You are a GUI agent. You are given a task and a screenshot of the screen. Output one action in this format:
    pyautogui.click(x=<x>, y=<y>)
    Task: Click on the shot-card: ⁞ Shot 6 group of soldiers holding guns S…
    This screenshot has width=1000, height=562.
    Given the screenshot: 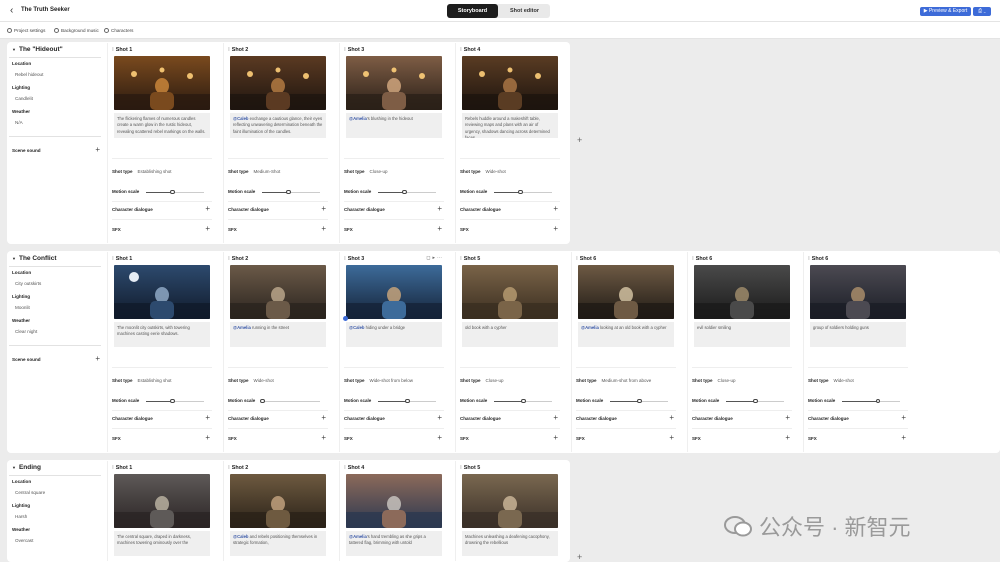 What is the action you would take?
    pyautogui.click(x=858, y=352)
    